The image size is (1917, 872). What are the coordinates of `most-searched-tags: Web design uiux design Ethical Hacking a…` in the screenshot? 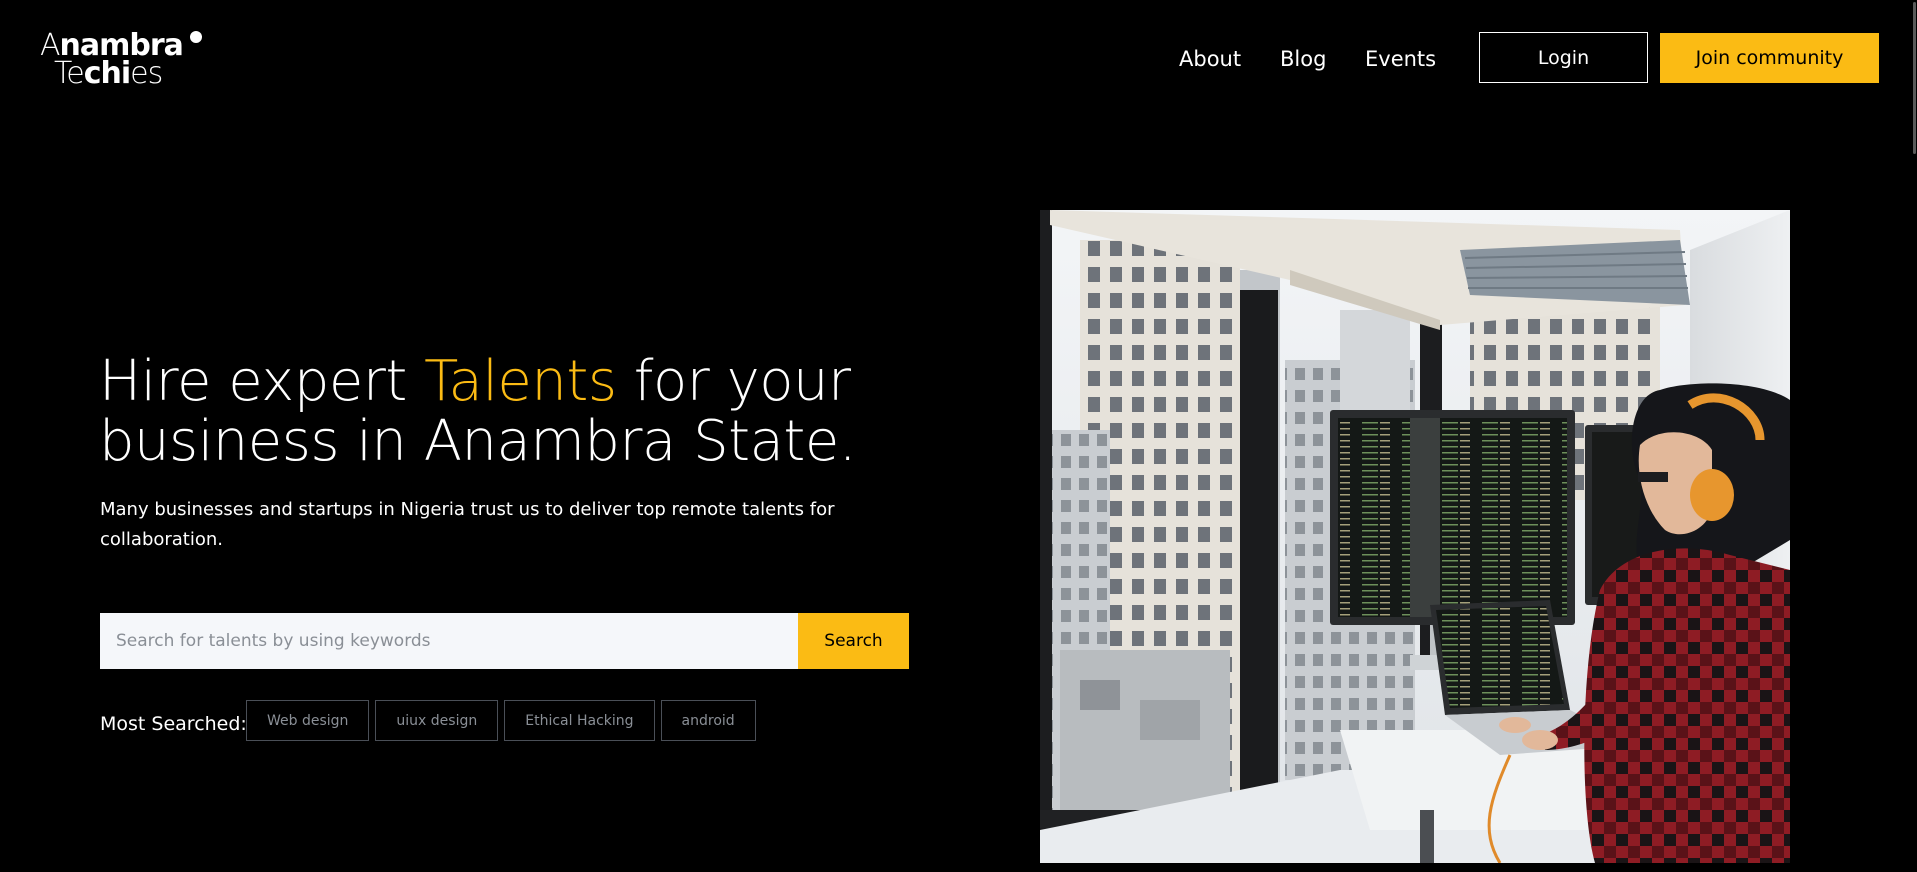 It's located at (501, 720).